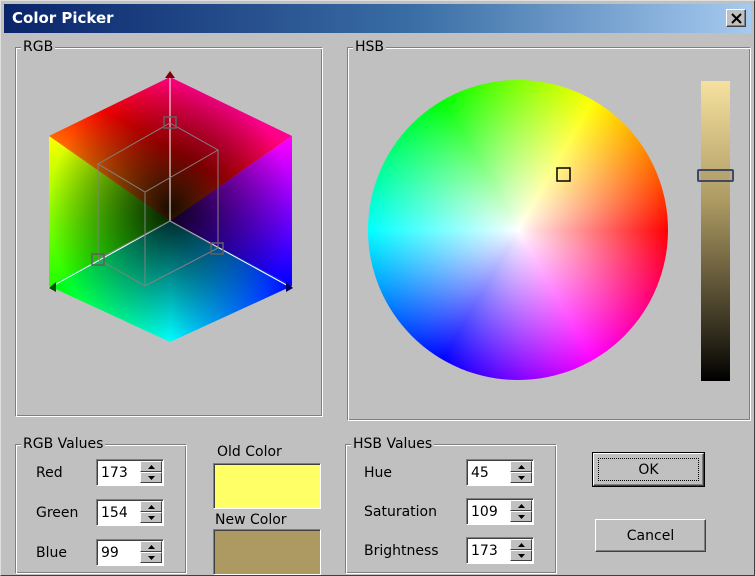 The width and height of the screenshot is (755, 576). What do you see at coordinates (715, 175) in the screenshot?
I see `brightness-slider-thumb` at bounding box center [715, 175].